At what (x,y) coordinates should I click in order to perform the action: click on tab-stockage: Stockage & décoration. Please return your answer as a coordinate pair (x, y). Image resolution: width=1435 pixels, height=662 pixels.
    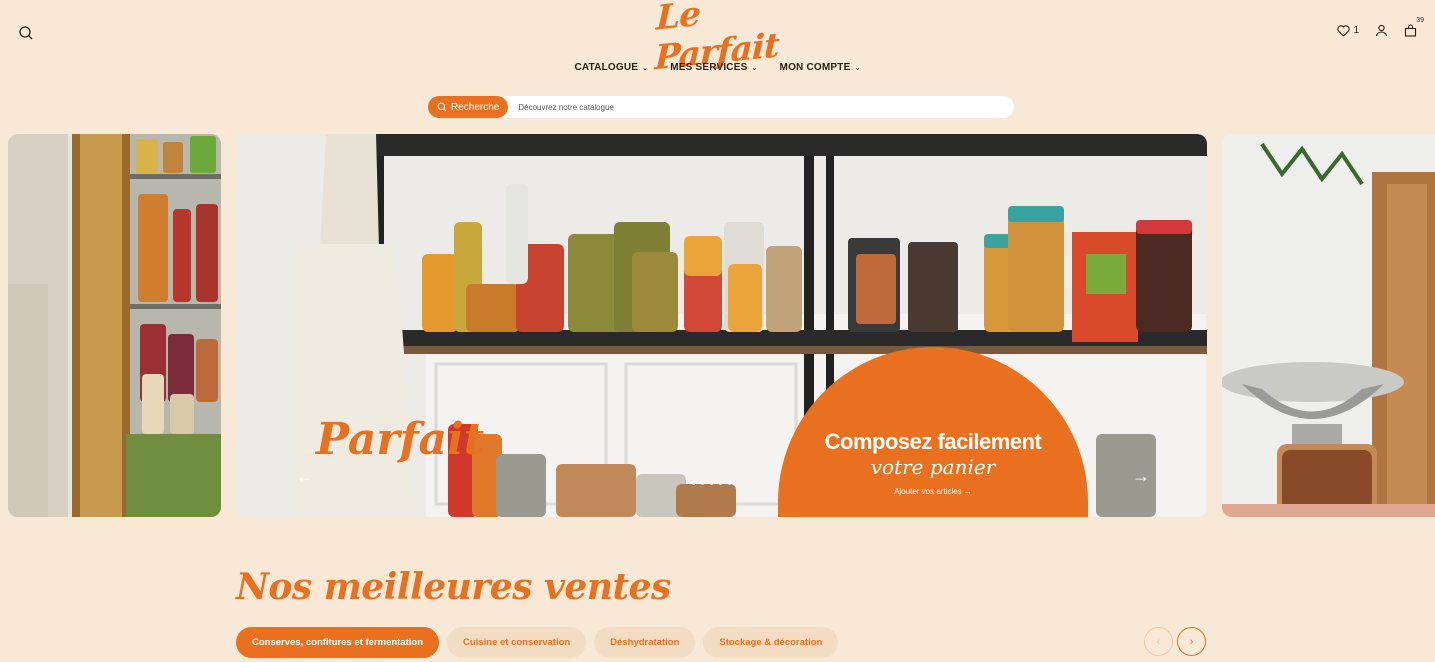
    Looking at the image, I should click on (771, 642).